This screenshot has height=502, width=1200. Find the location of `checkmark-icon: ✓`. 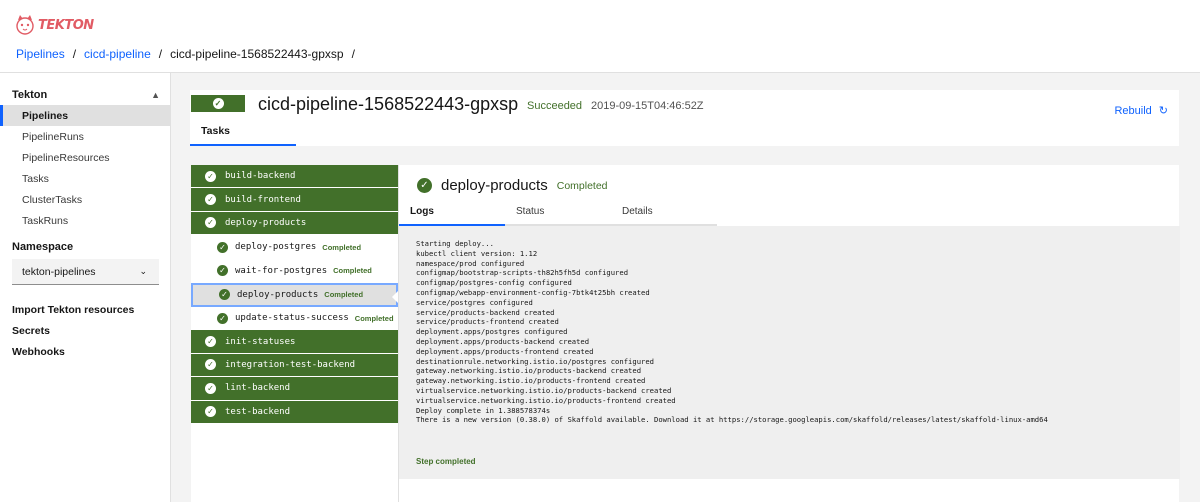

checkmark-icon: ✓ is located at coordinates (218, 103).